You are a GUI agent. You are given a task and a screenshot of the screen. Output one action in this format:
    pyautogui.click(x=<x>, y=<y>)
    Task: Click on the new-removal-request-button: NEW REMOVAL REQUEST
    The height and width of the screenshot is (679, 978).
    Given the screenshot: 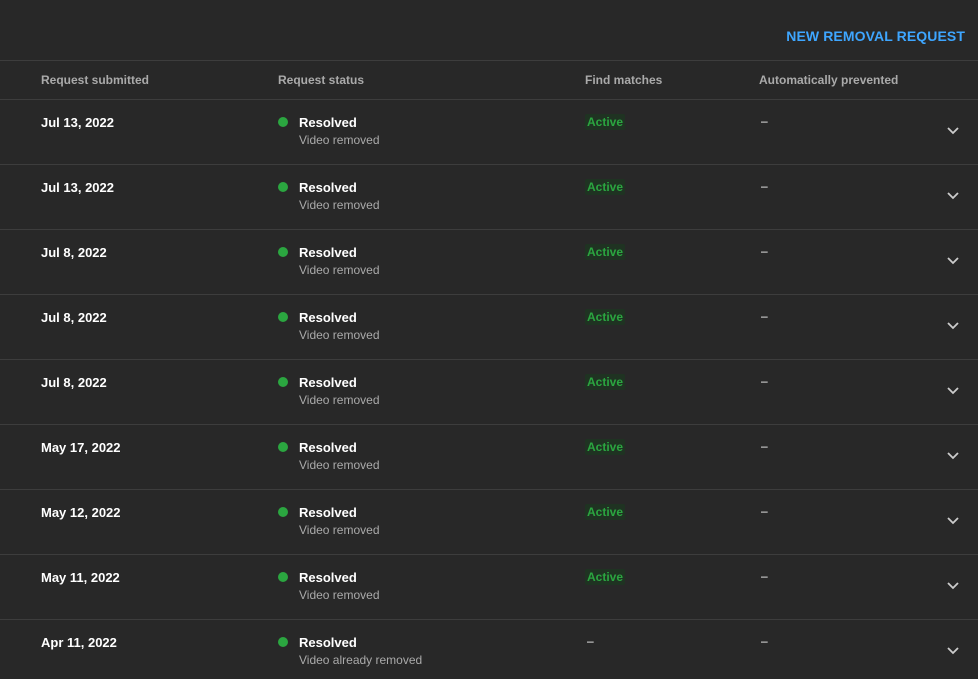 What is the action you would take?
    pyautogui.click(x=875, y=36)
    